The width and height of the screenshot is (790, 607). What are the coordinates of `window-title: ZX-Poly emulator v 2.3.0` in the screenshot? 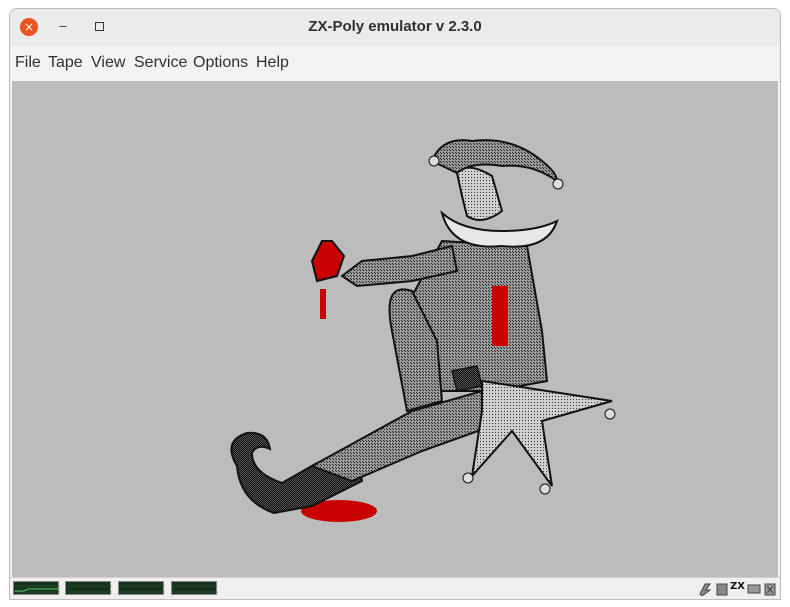 It's located at (395, 26).